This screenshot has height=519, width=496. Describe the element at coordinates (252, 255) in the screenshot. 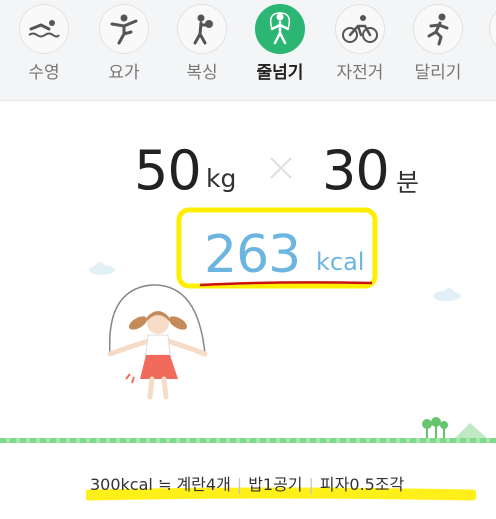

I see `kcal-value: 263` at that location.